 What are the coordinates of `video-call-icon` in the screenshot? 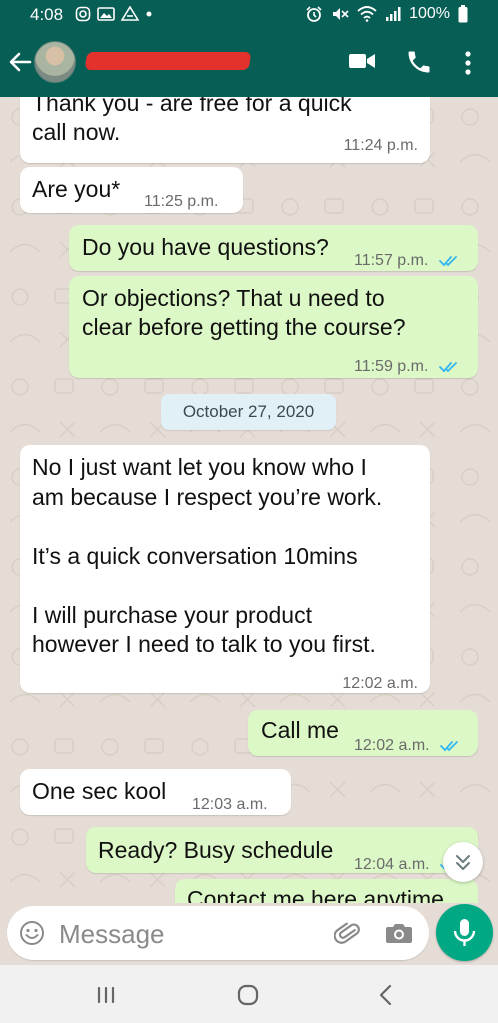 It's located at (362, 61).